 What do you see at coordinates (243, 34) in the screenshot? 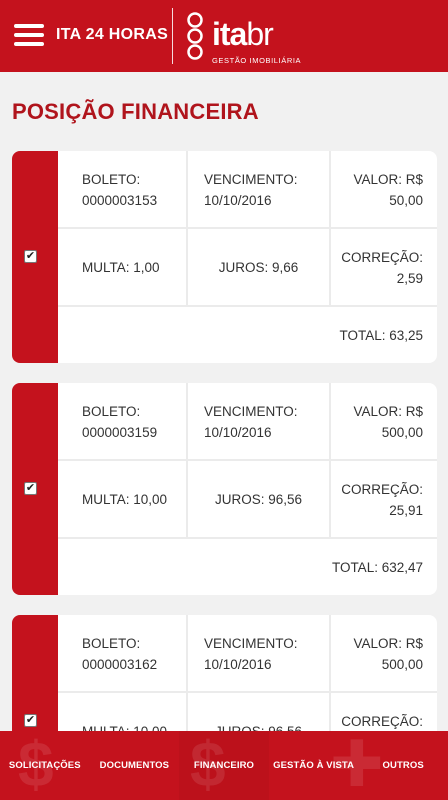
I see `logo-wordmark: itabr` at bounding box center [243, 34].